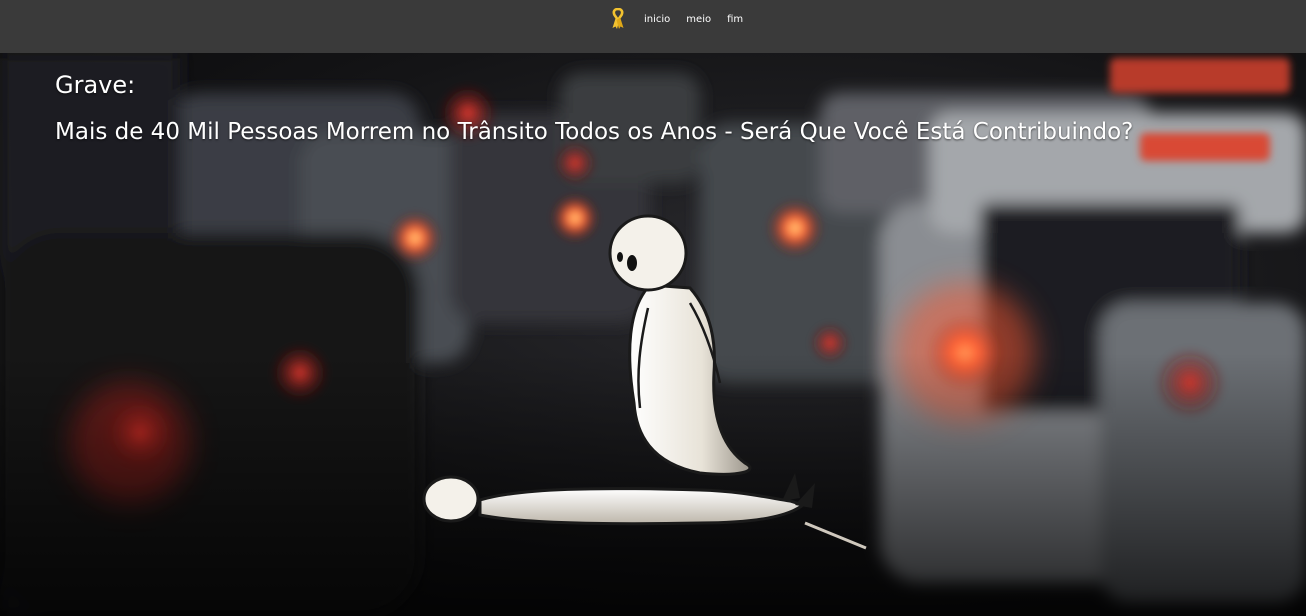 The height and width of the screenshot is (616, 1306). I want to click on nav-link-inicio: inicio, so click(657, 19).